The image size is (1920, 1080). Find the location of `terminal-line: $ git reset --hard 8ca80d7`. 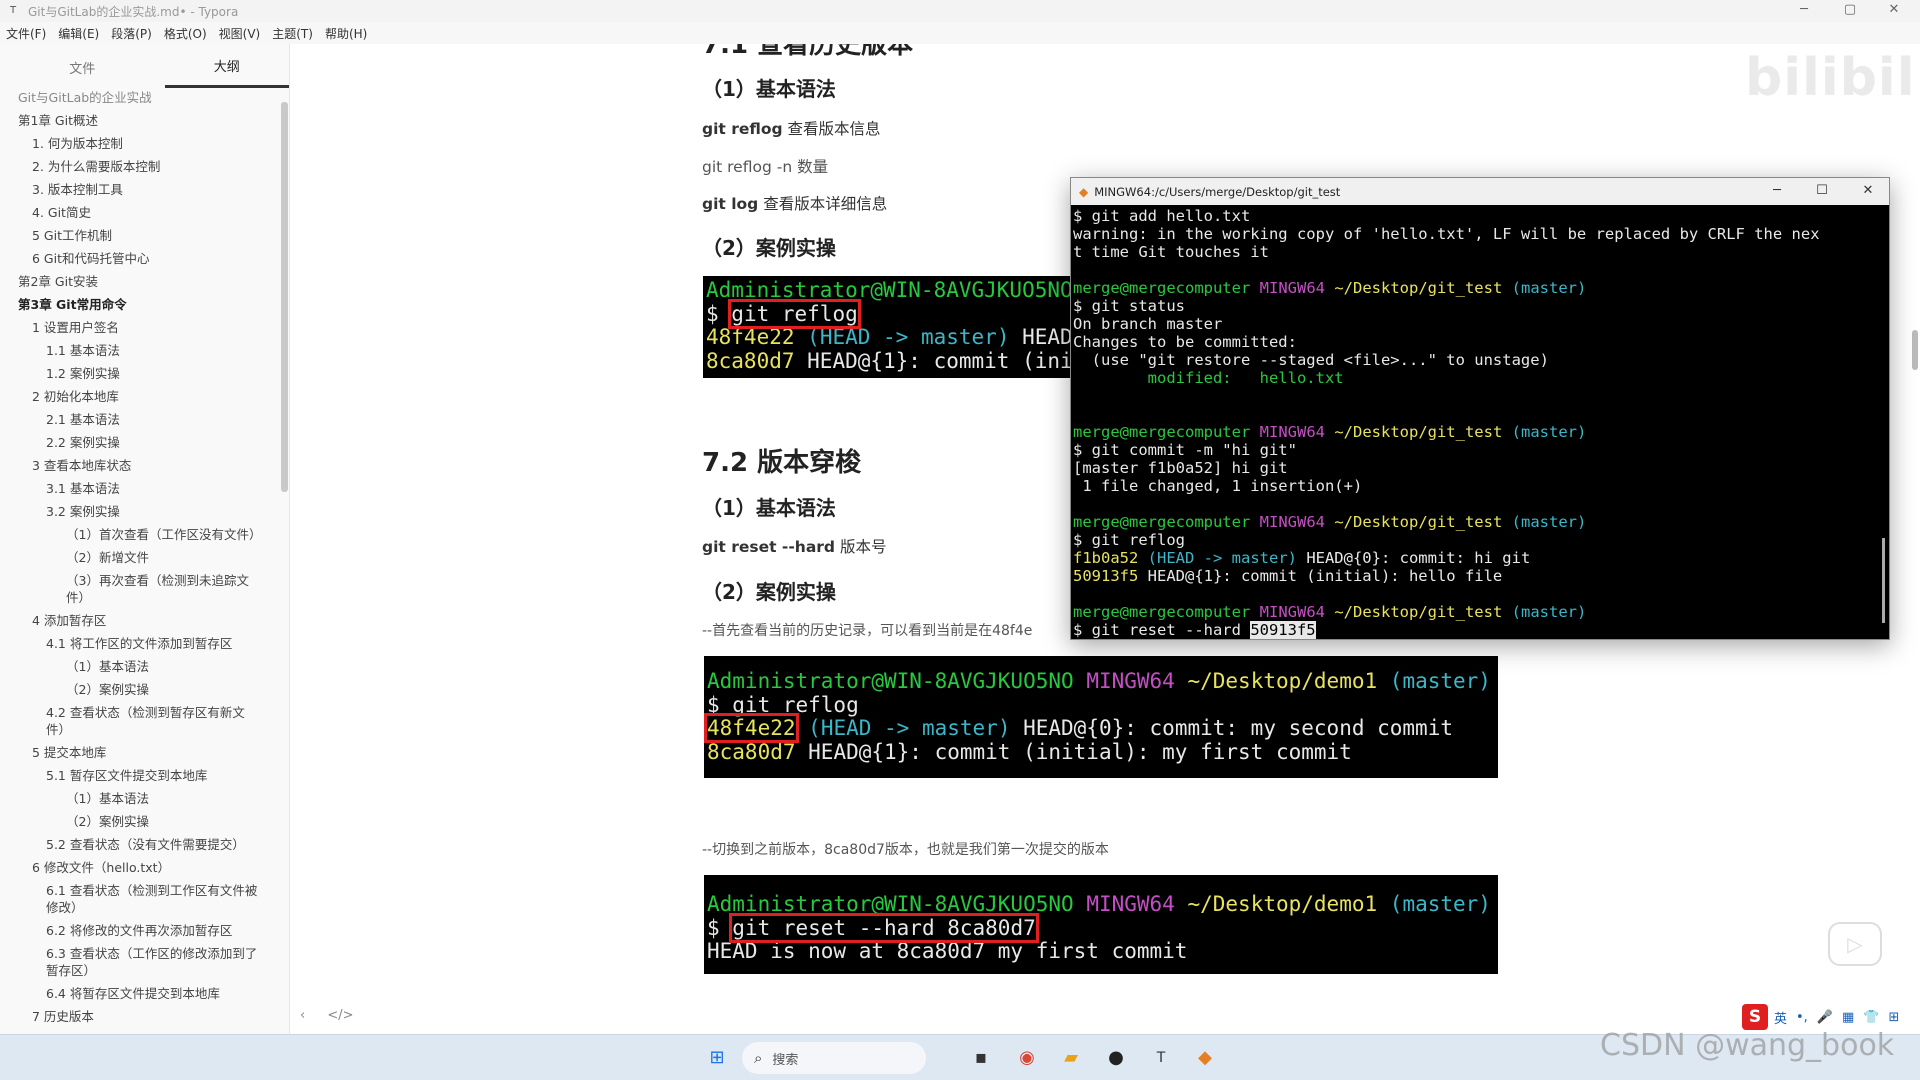

terminal-line: $ git reset --hard 8ca80d7 is located at coordinates (873, 927).